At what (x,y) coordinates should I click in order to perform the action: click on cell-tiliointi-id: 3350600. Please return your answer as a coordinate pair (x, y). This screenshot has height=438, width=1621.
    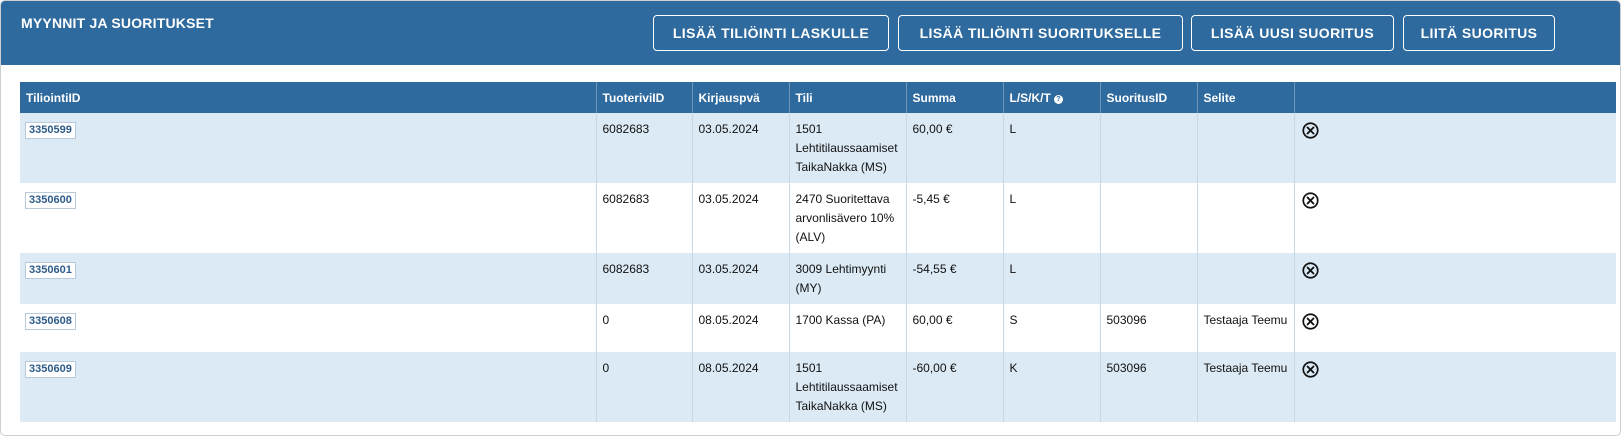
    Looking at the image, I should click on (308, 218).